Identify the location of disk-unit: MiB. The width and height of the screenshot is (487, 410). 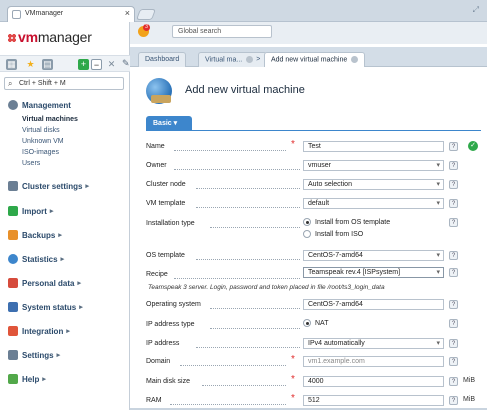
(469, 380).